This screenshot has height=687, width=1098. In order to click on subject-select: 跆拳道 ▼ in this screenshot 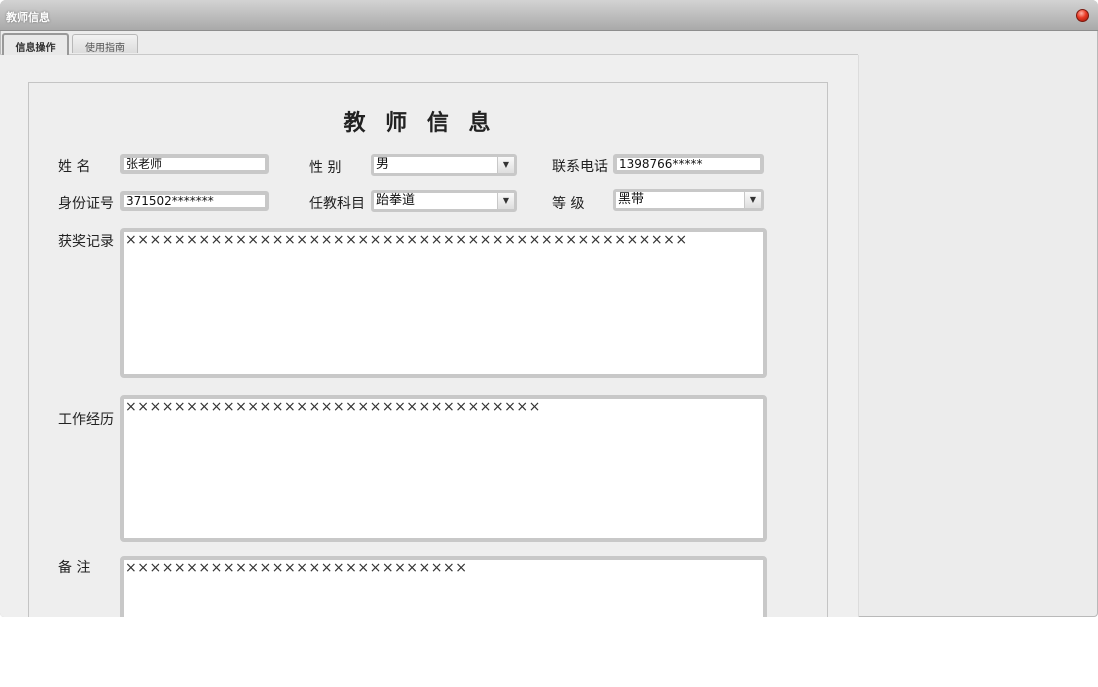, I will do `click(444, 201)`.